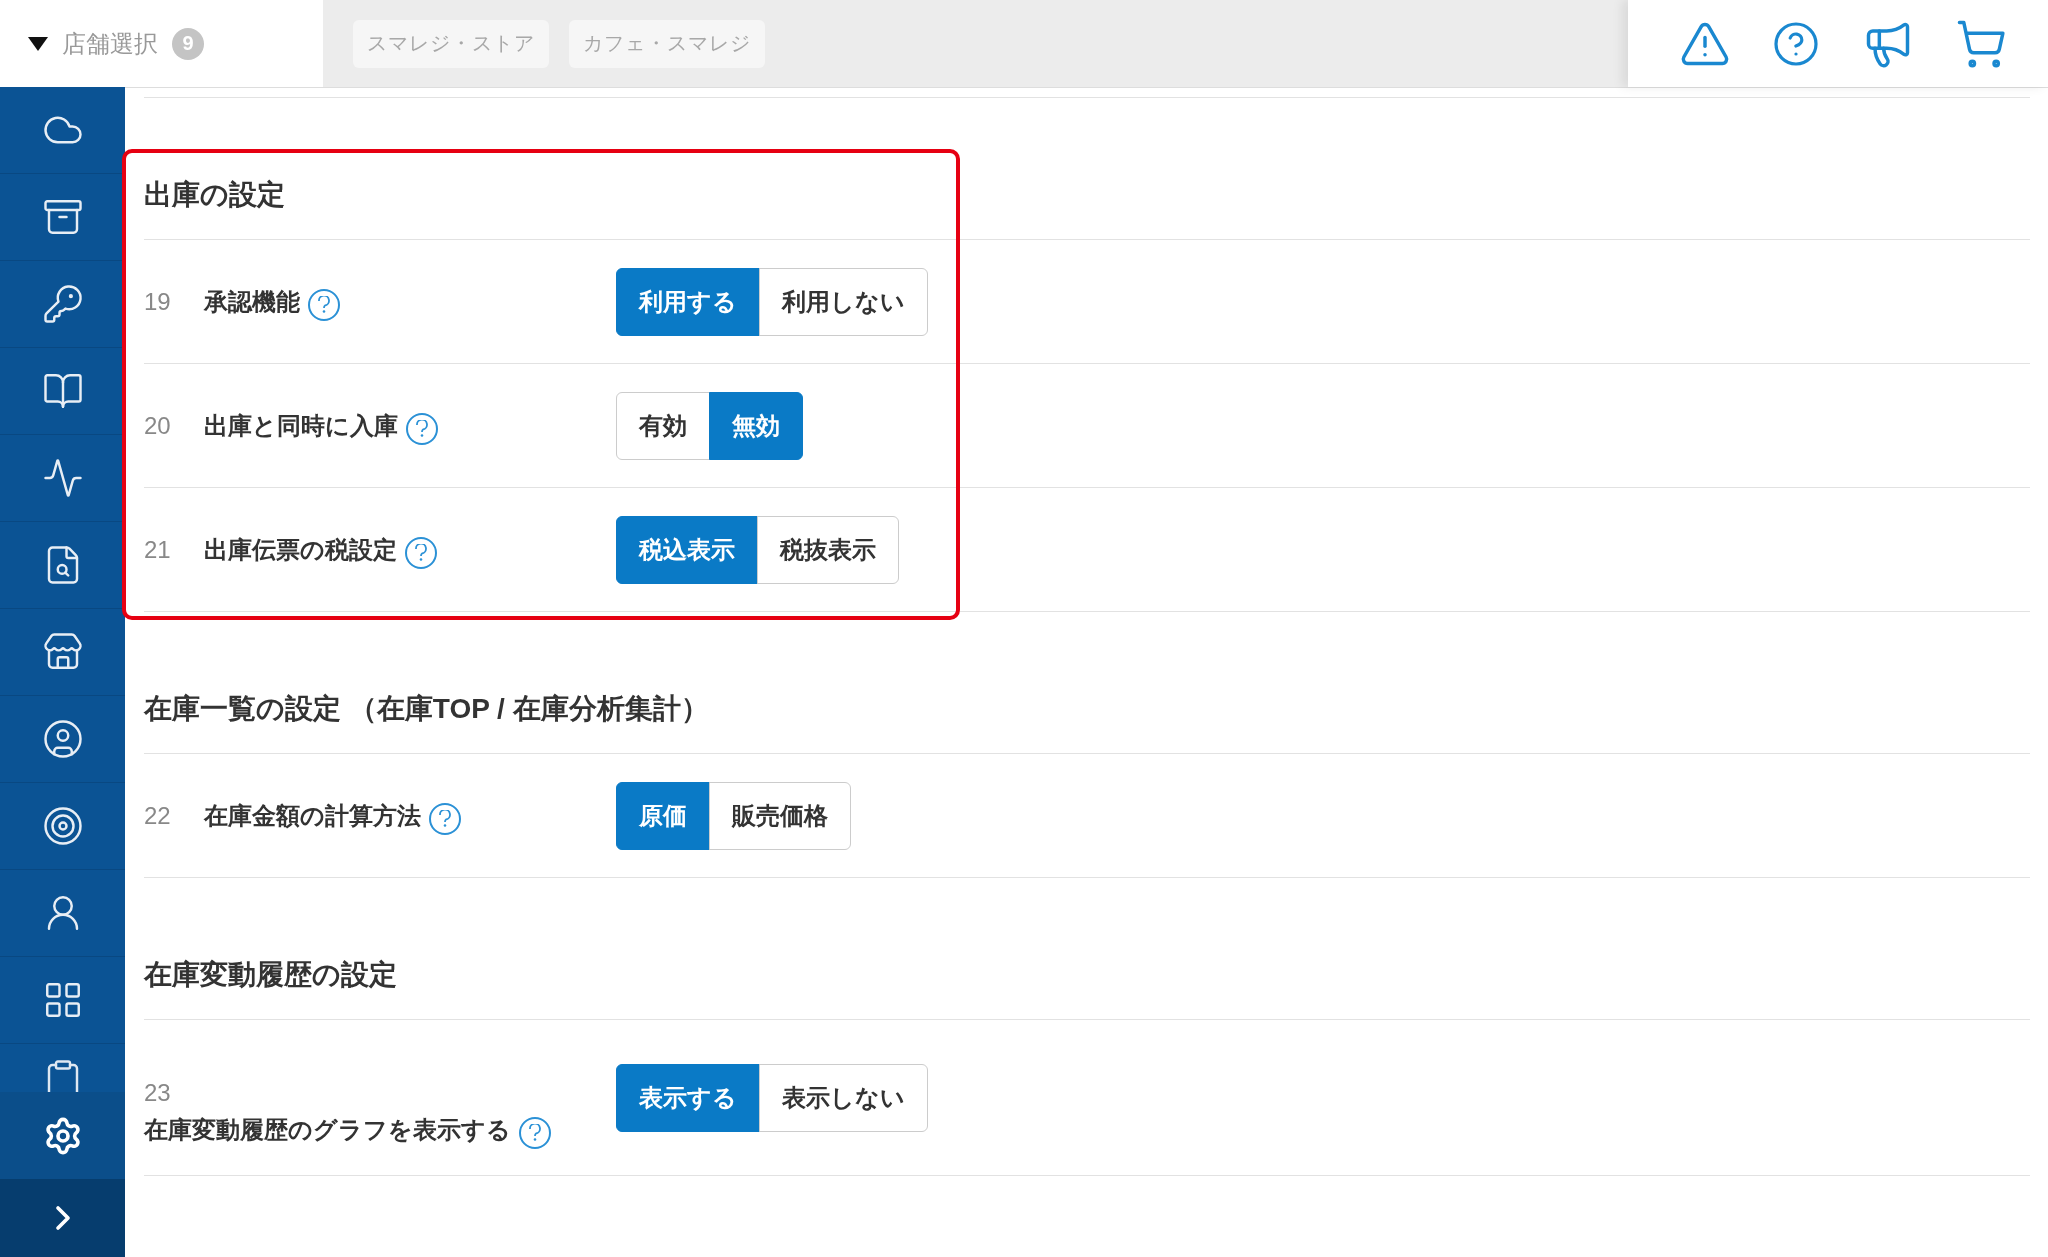 The width and height of the screenshot is (2048, 1257). Describe the element at coordinates (663, 815) in the screenshot. I see `option-toggle-button: 原価` at that location.